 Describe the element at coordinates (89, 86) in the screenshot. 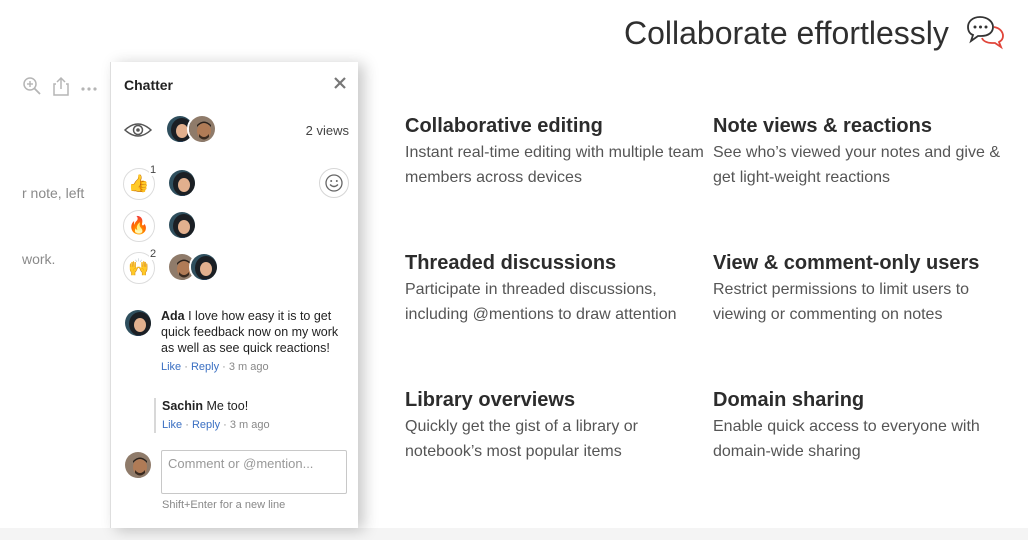

I see `more-icon` at that location.